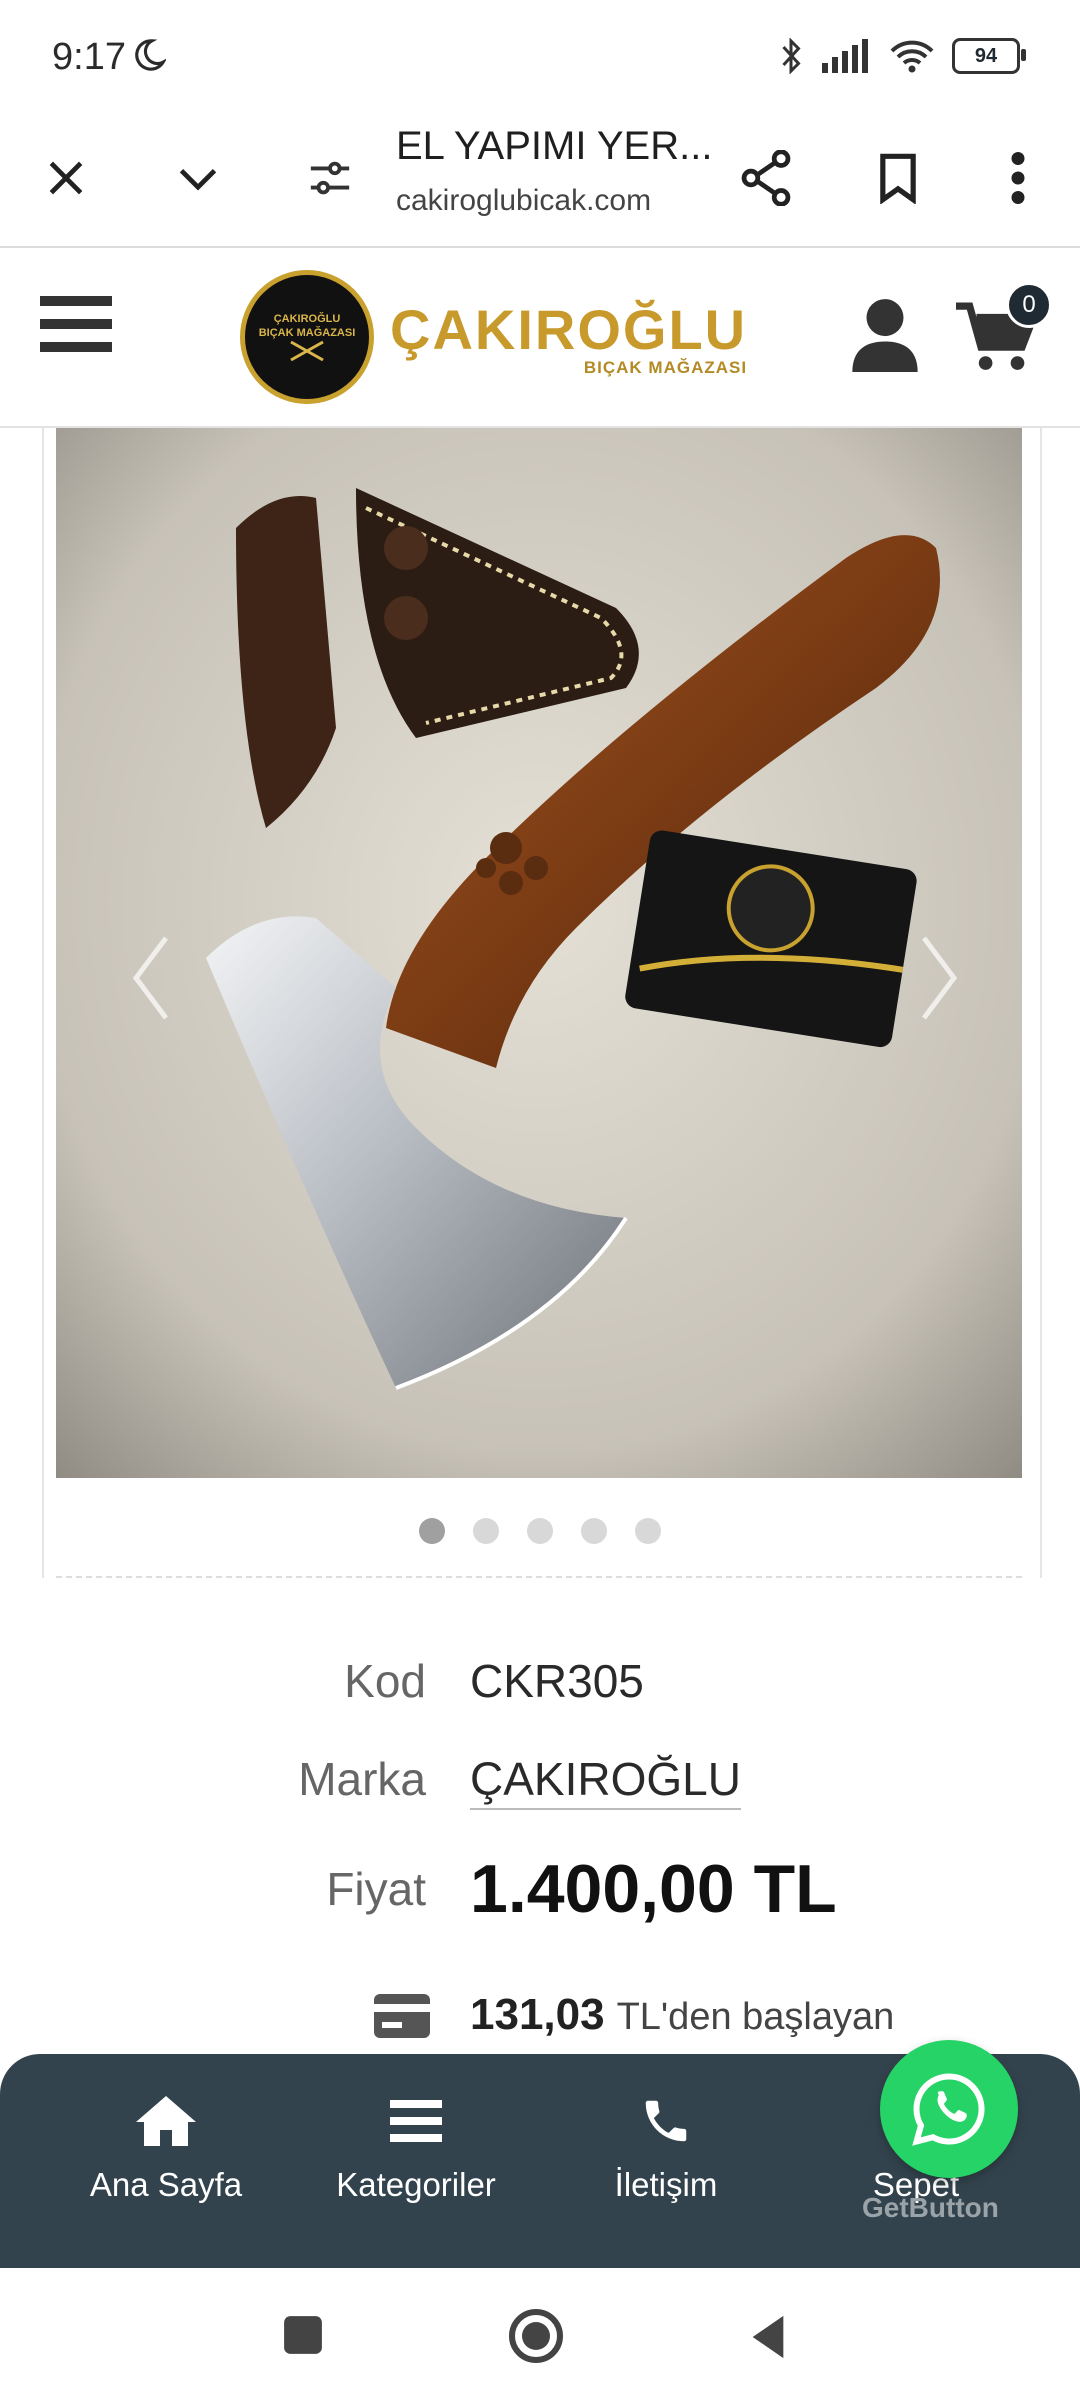  I want to click on tune-icon, so click(330, 178).